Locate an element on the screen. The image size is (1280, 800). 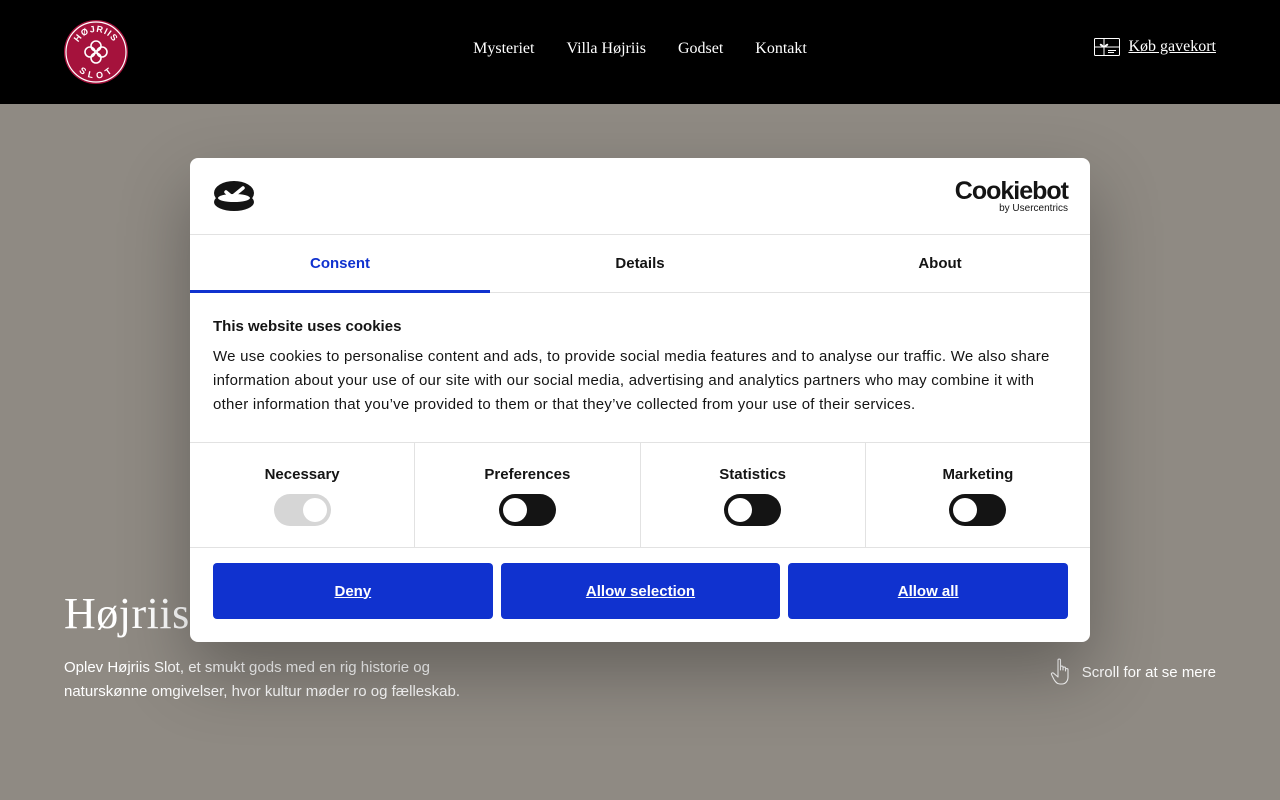
cookie-dialog-tabs: Consent Details About is located at coordinates (640, 264).